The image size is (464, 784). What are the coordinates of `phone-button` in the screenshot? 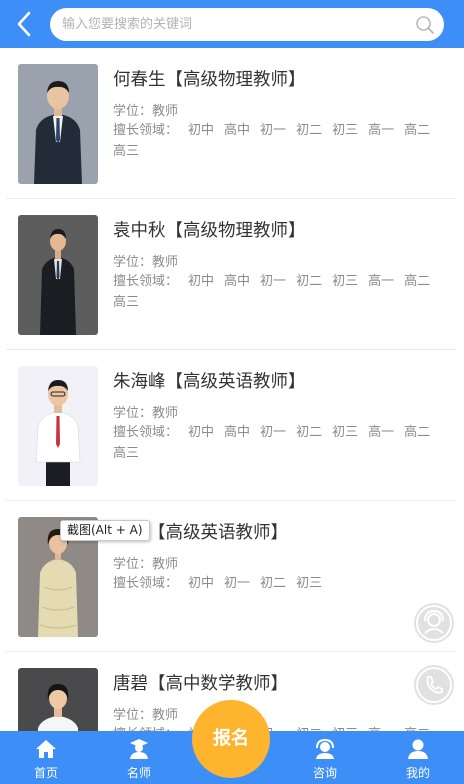 It's located at (434, 685).